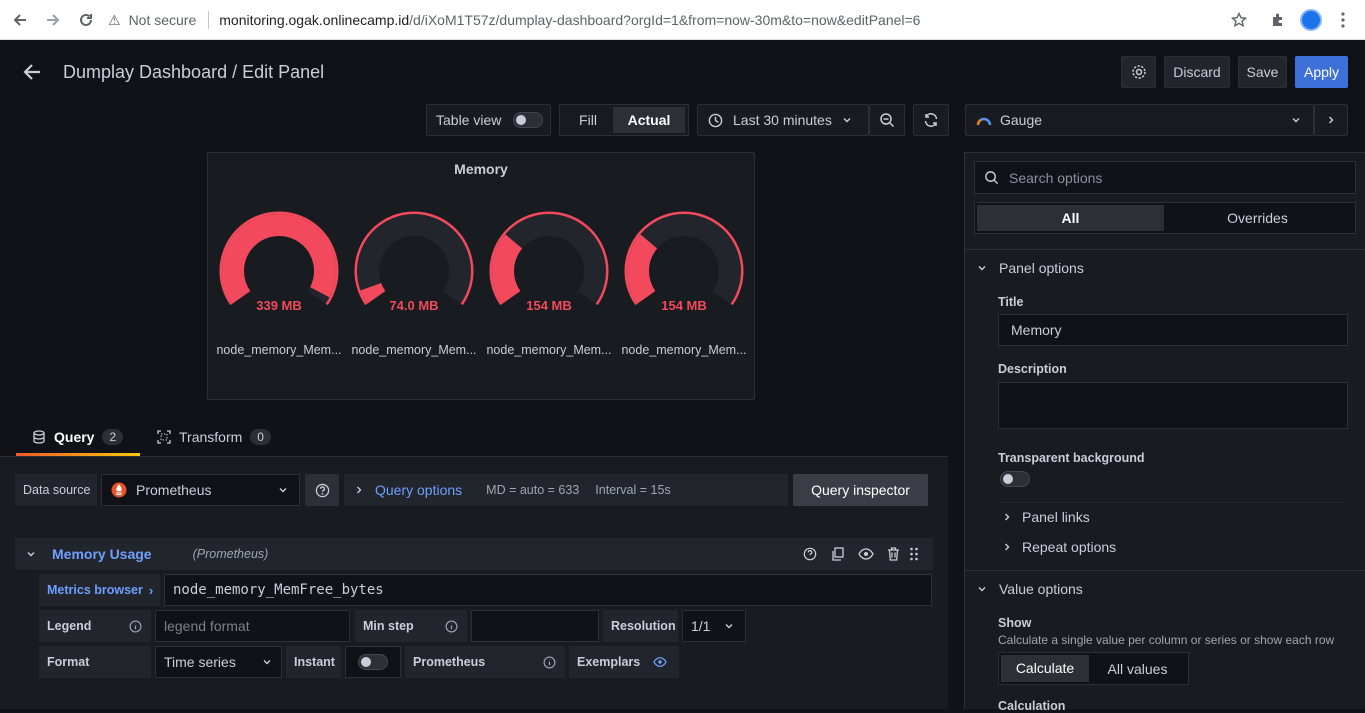 This screenshot has width=1365, height=713. I want to click on datasource-select: Prometheus, so click(200, 490).